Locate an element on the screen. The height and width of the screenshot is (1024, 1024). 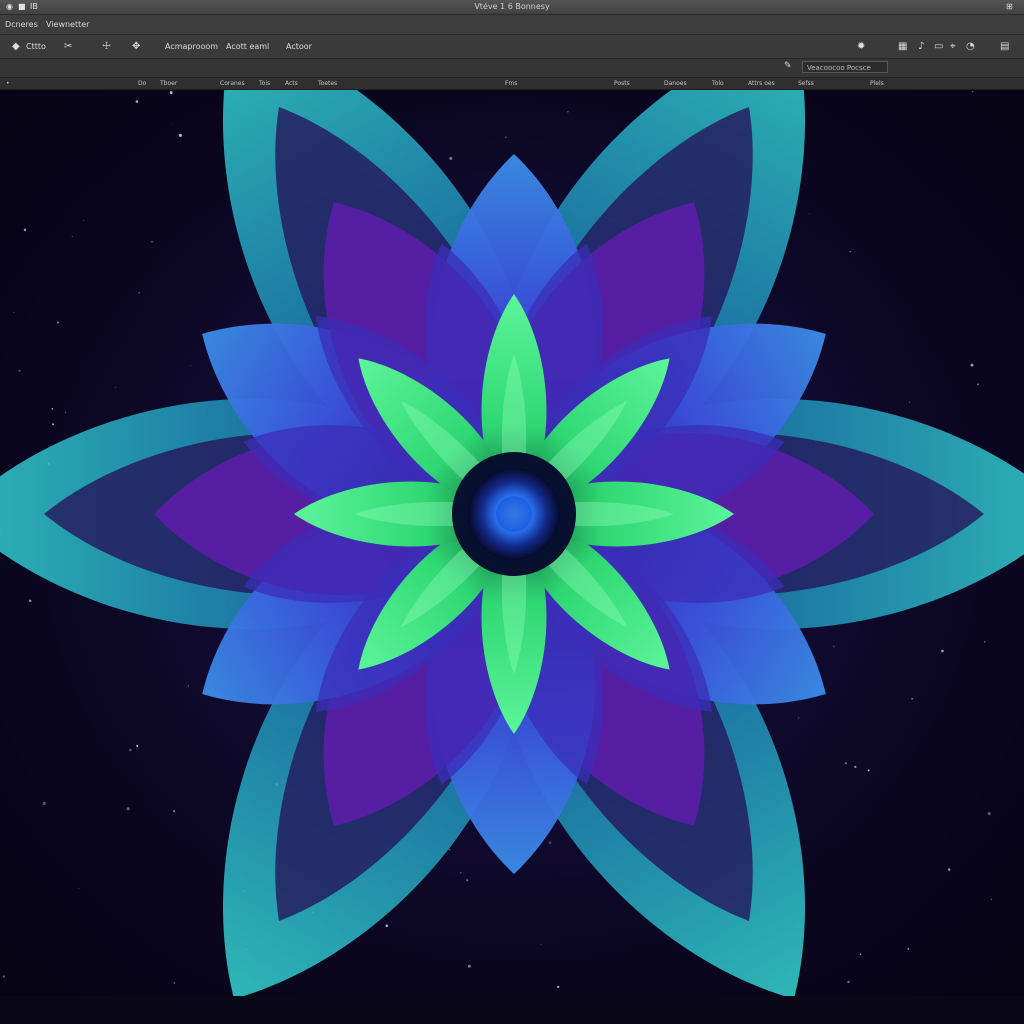
column-header: Tboer is located at coordinates (168, 83).